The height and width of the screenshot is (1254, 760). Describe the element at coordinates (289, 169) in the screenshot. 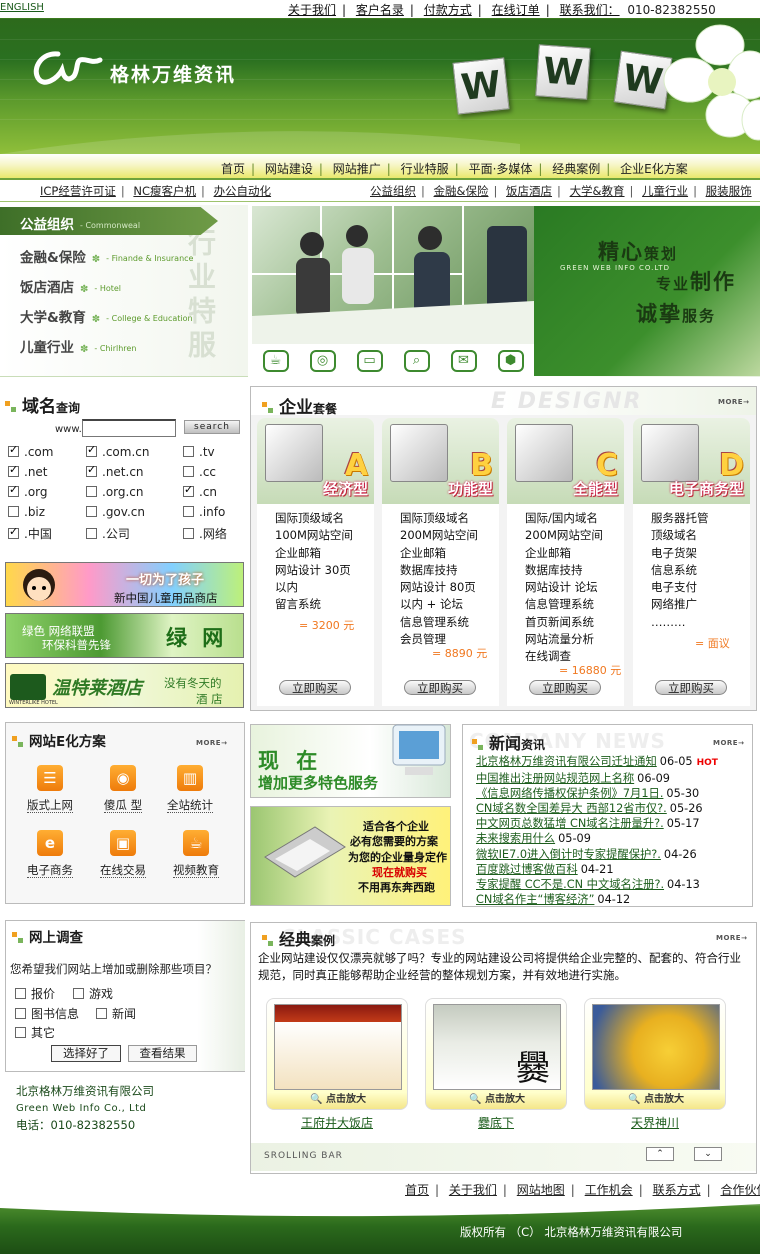

I see `nav-web-build: 网站建设` at that location.